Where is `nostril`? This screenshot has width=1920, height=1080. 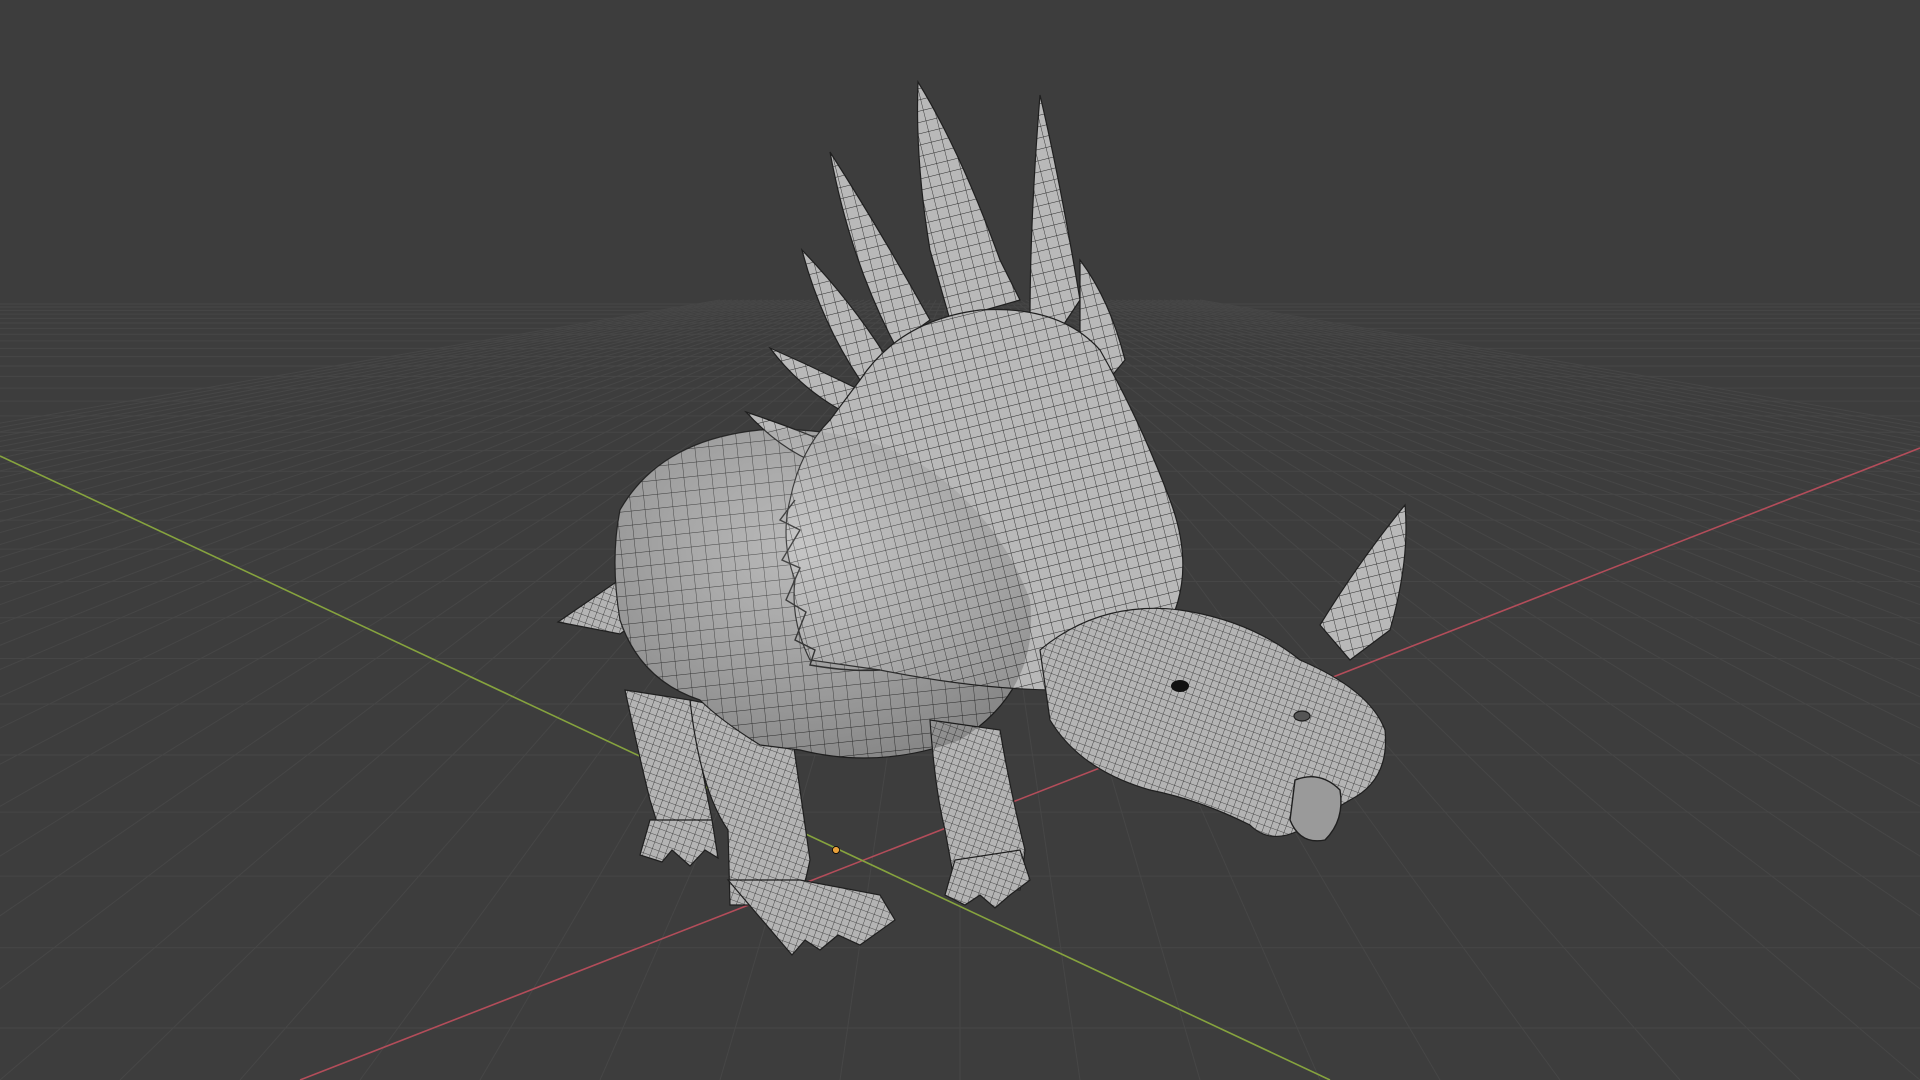 nostril is located at coordinates (1302, 716).